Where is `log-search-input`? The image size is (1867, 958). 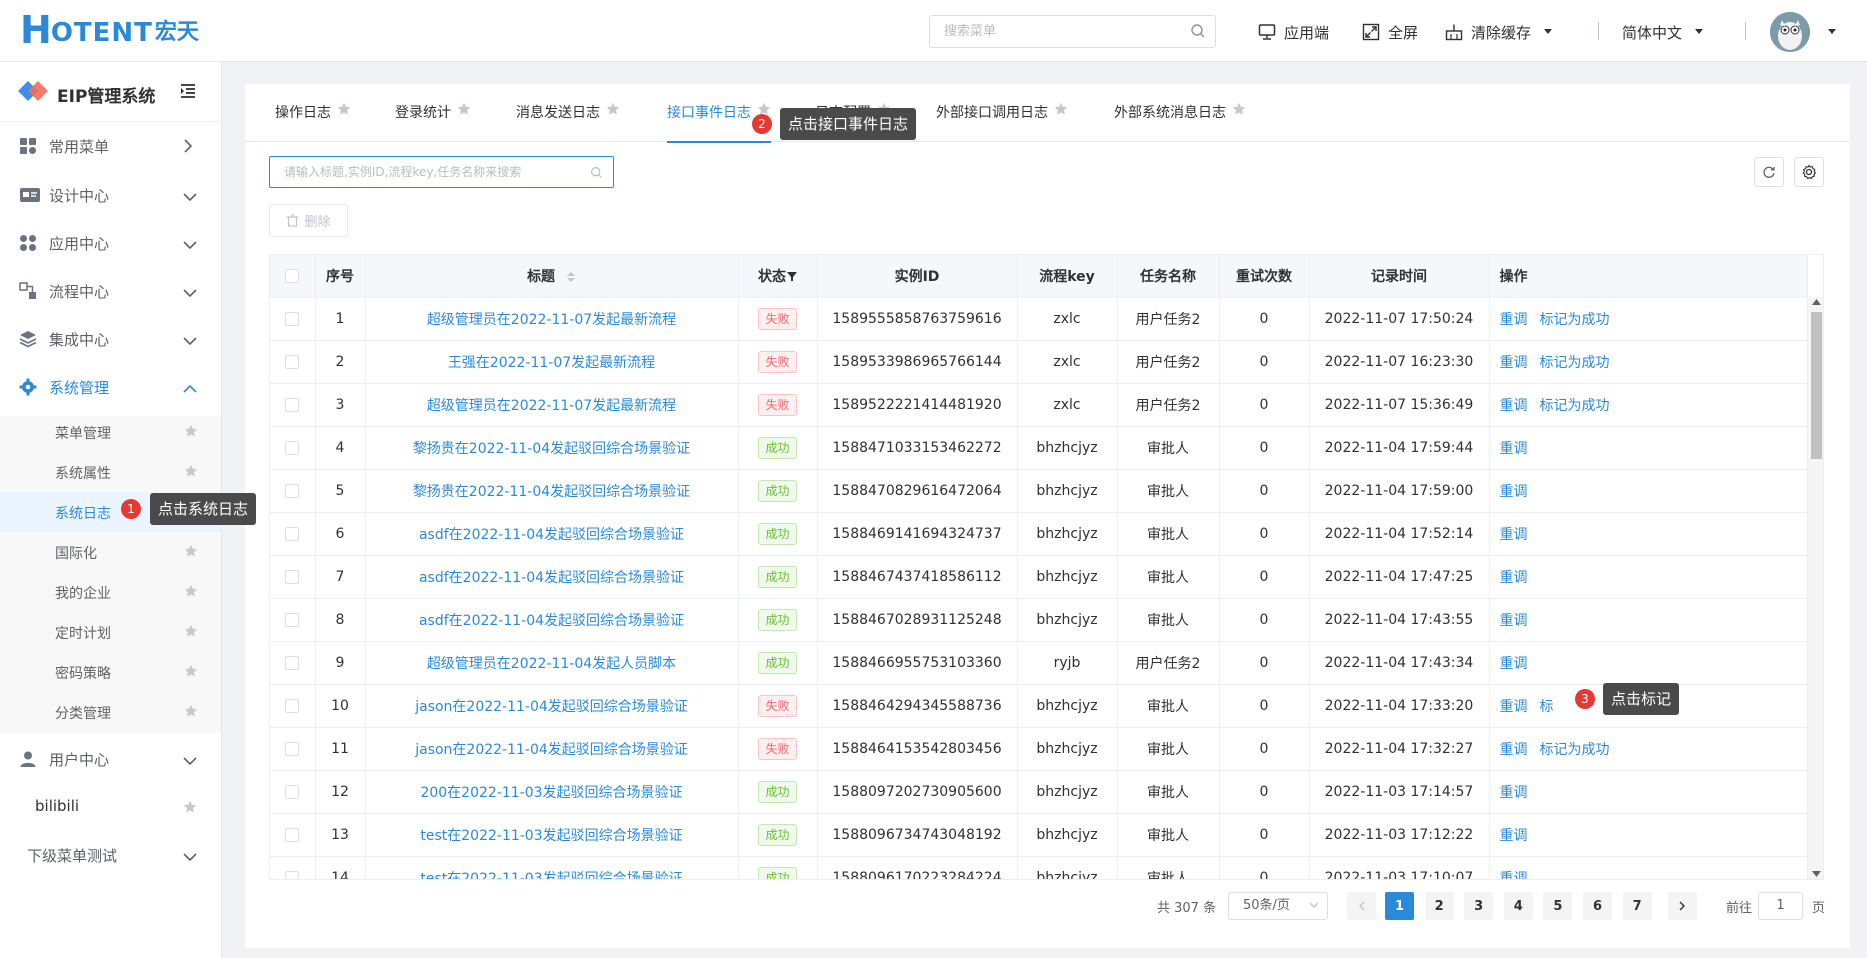 log-search-input is located at coordinates (434, 172).